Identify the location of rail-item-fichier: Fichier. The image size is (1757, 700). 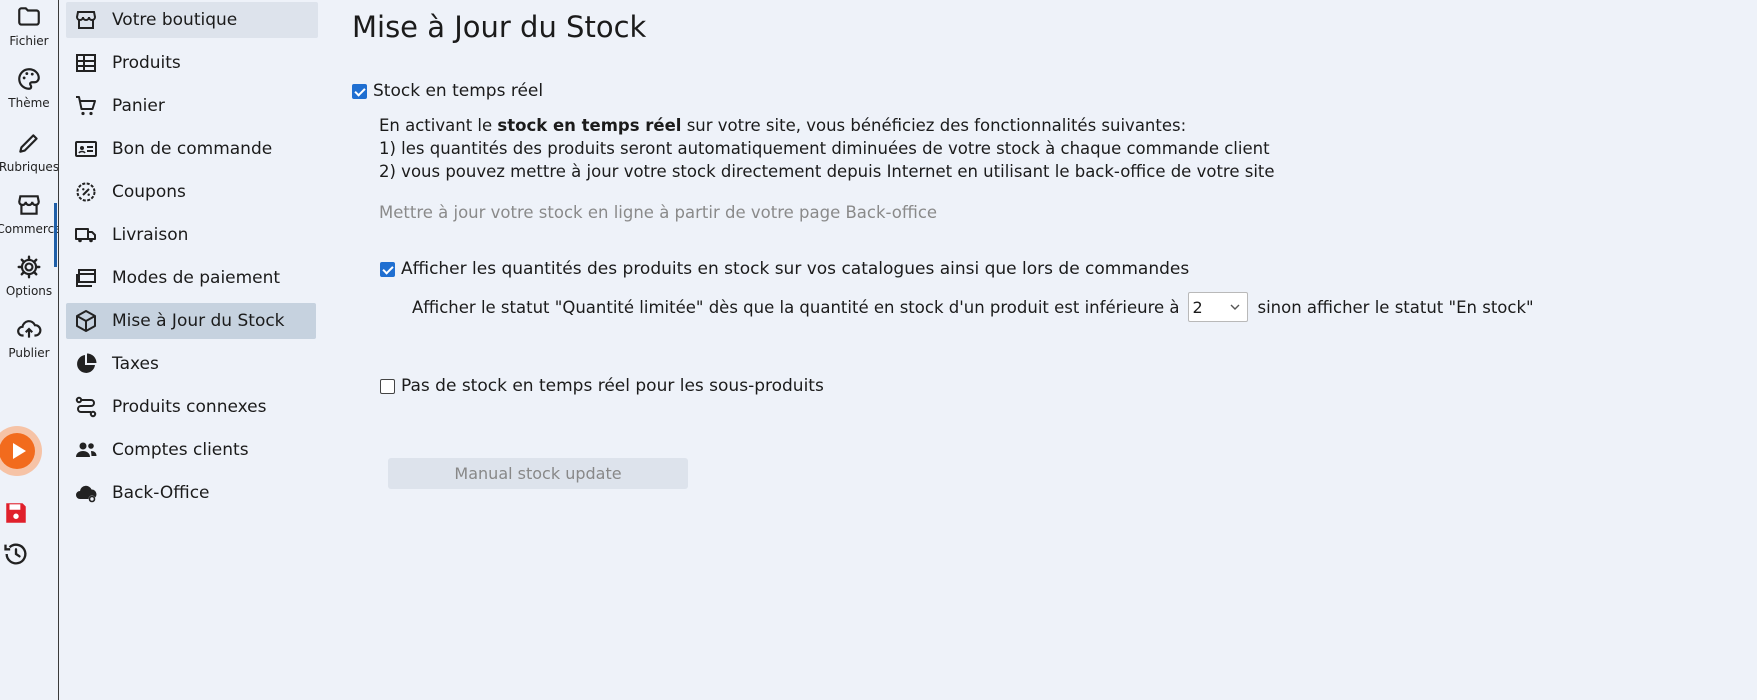
(29, 26).